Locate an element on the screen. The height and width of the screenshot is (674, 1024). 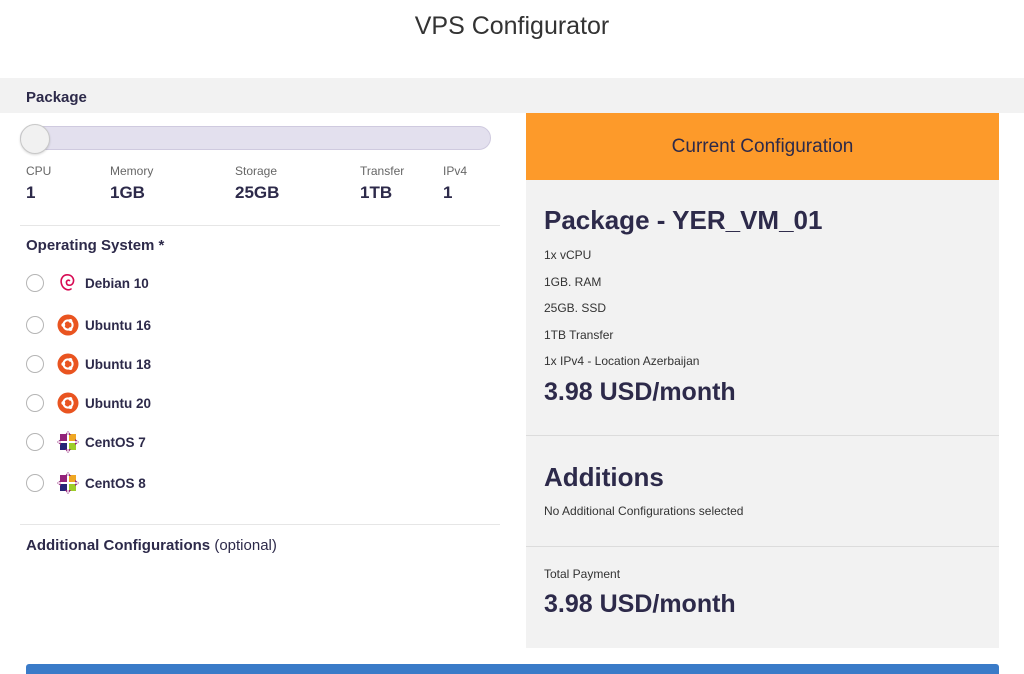
package-heading: Package is located at coordinates (56, 97).